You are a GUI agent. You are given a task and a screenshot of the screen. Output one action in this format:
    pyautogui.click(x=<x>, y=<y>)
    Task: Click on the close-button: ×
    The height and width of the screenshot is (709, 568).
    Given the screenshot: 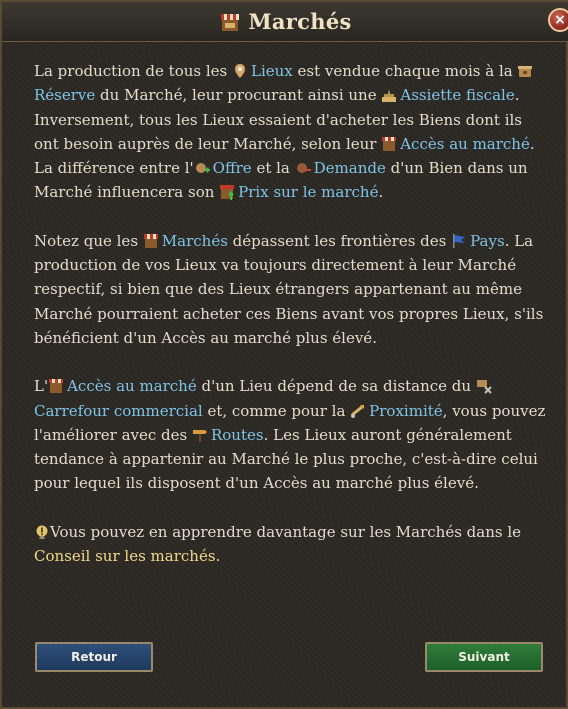 What is the action you would take?
    pyautogui.click(x=558, y=20)
    